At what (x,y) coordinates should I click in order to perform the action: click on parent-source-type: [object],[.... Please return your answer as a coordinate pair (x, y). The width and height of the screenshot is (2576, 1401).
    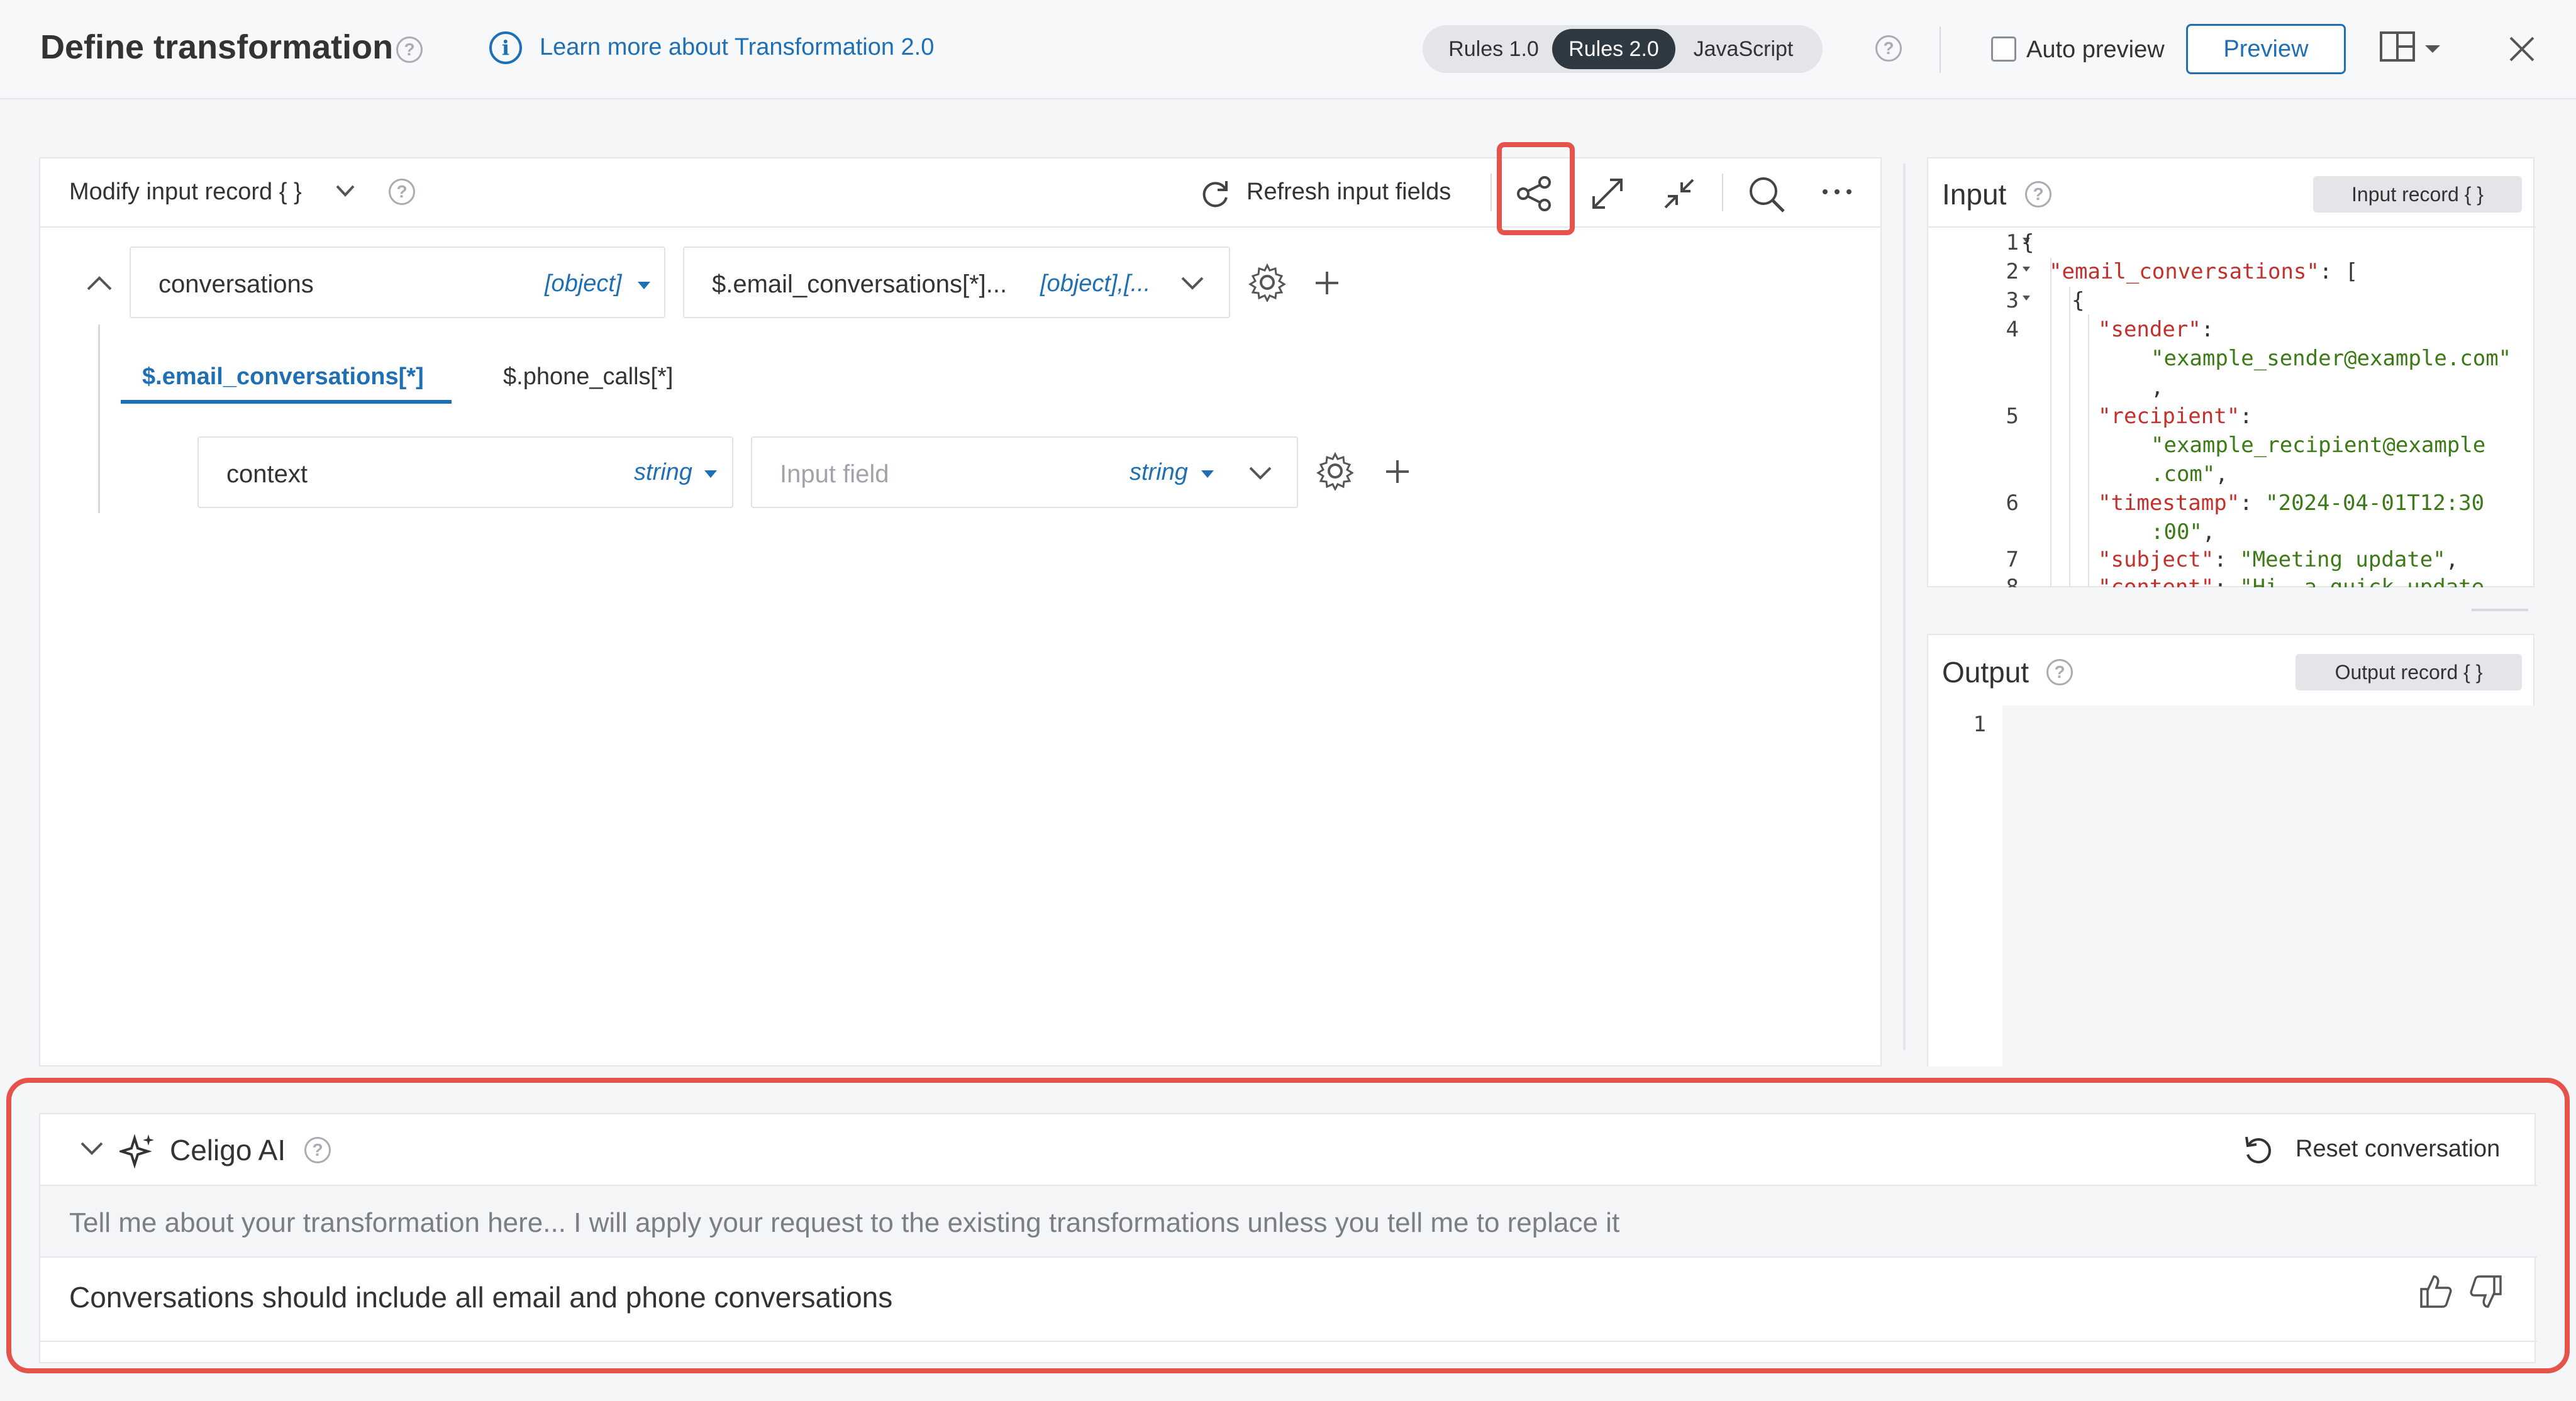
    Looking at the image, I should click on (1095, 283).